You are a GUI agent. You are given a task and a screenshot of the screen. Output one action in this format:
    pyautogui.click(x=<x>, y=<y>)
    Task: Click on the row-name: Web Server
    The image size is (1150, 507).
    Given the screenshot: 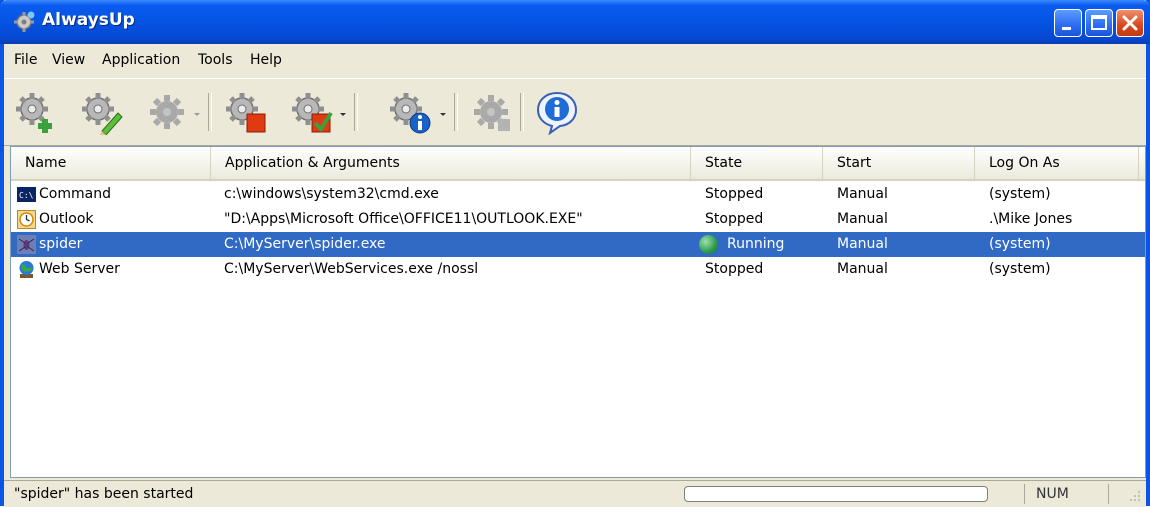 What is the action you would take?
    pyautogui.click(x=79, y=269)
    